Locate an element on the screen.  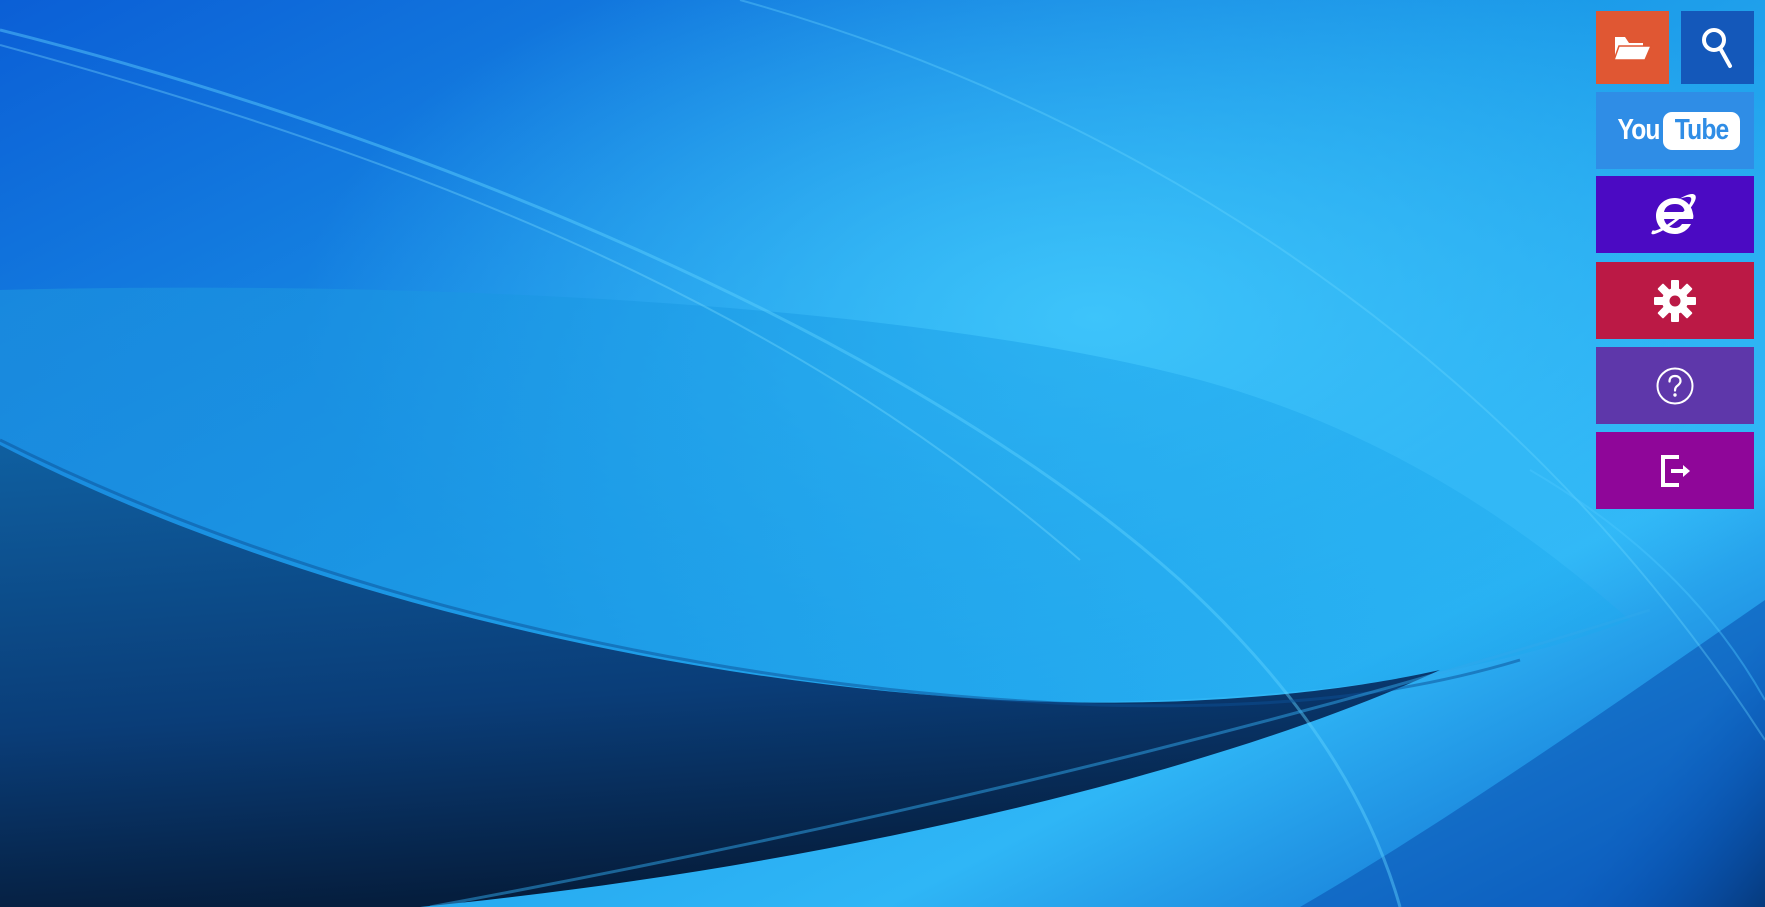
exit-door-icon is located at coordinates (1675, 470).